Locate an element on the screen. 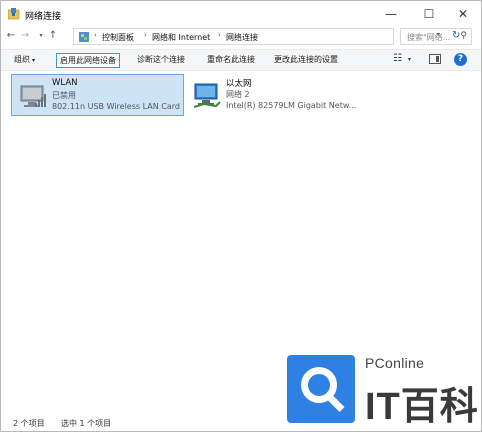  watermark-brand: PConline is located at coordinates (395, 363).